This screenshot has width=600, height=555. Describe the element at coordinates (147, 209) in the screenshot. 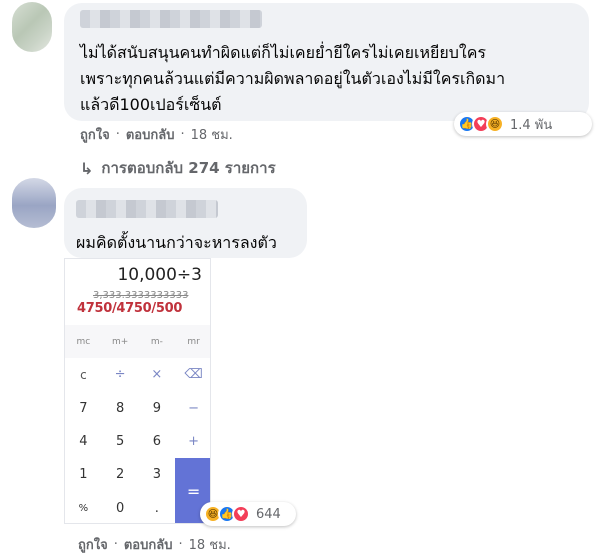

I see `commenter-2-name-blurred` at that location.